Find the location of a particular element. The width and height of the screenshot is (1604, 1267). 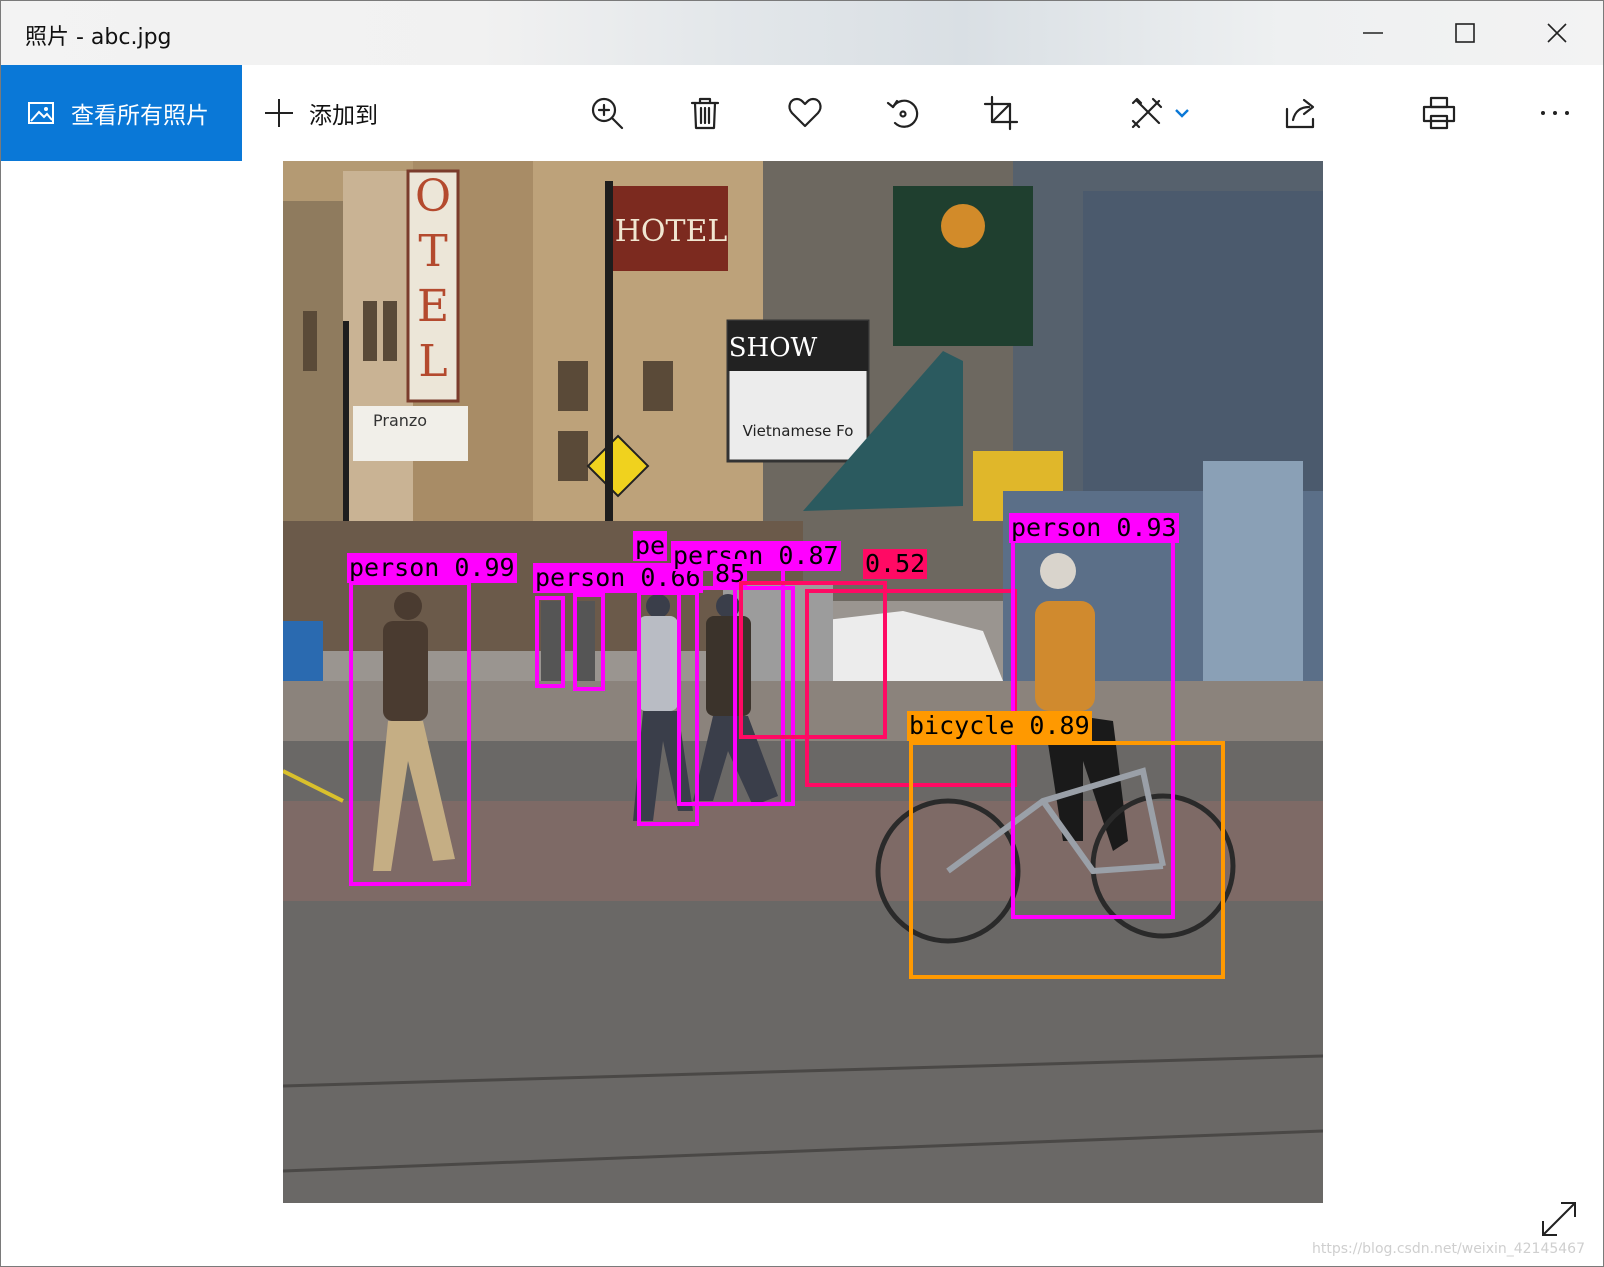

crop-icon is located at coordinates (1001, 113).